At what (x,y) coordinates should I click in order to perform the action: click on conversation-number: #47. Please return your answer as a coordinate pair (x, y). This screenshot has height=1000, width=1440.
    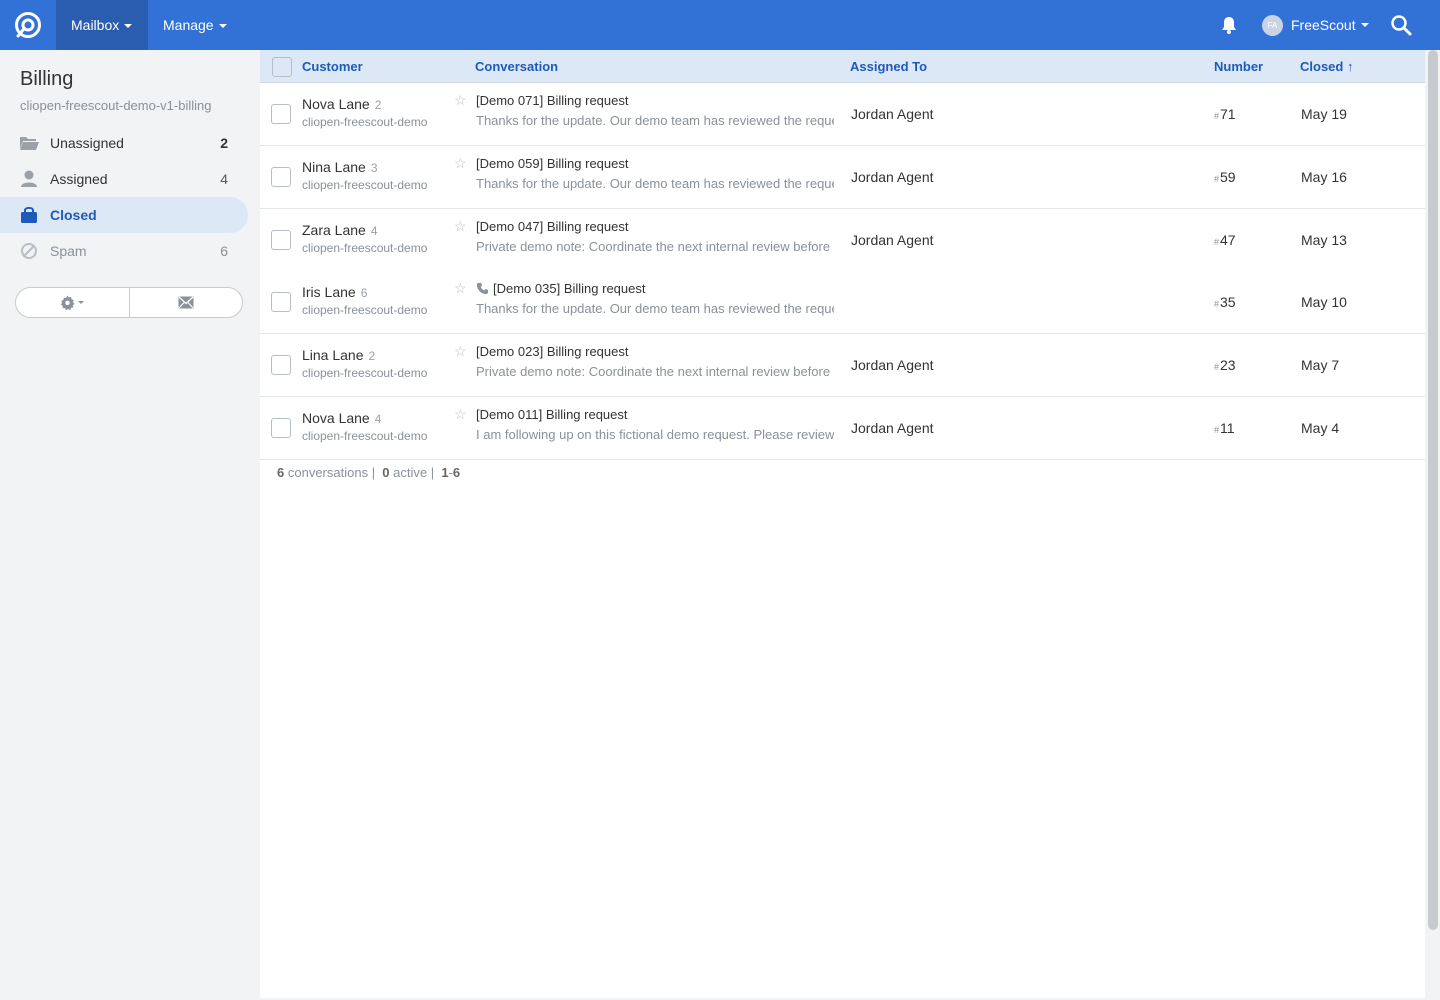
    Looking at the image, I should click on (1225, 240).